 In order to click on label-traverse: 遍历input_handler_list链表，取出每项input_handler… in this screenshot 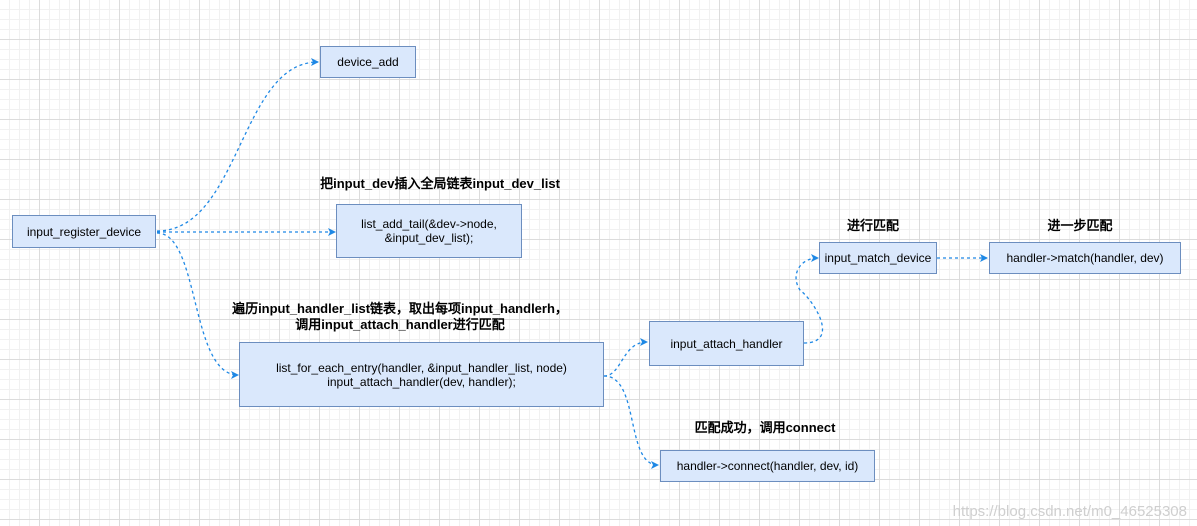, I will do `click(400, 316)`.